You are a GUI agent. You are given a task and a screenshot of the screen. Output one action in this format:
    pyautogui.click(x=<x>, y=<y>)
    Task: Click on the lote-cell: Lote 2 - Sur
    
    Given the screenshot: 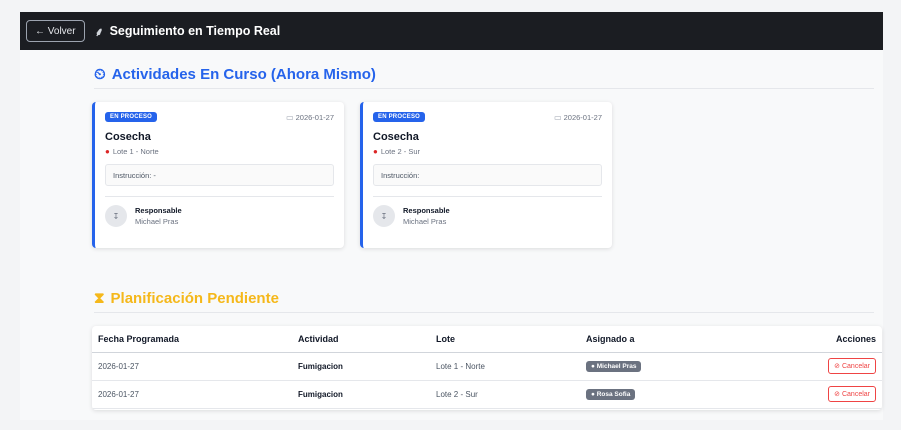 What is the action you would take?
    pyautogui.click(x=505, y=394)
    